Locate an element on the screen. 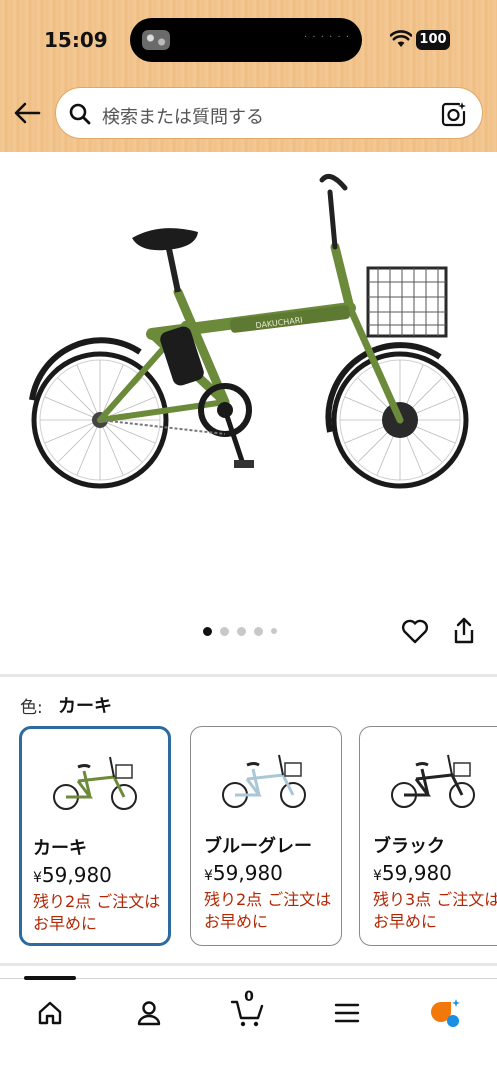 The width and height of the screenshot is (497, 1080). search-input: 検索または質問する is located at coordinates (269, 113).